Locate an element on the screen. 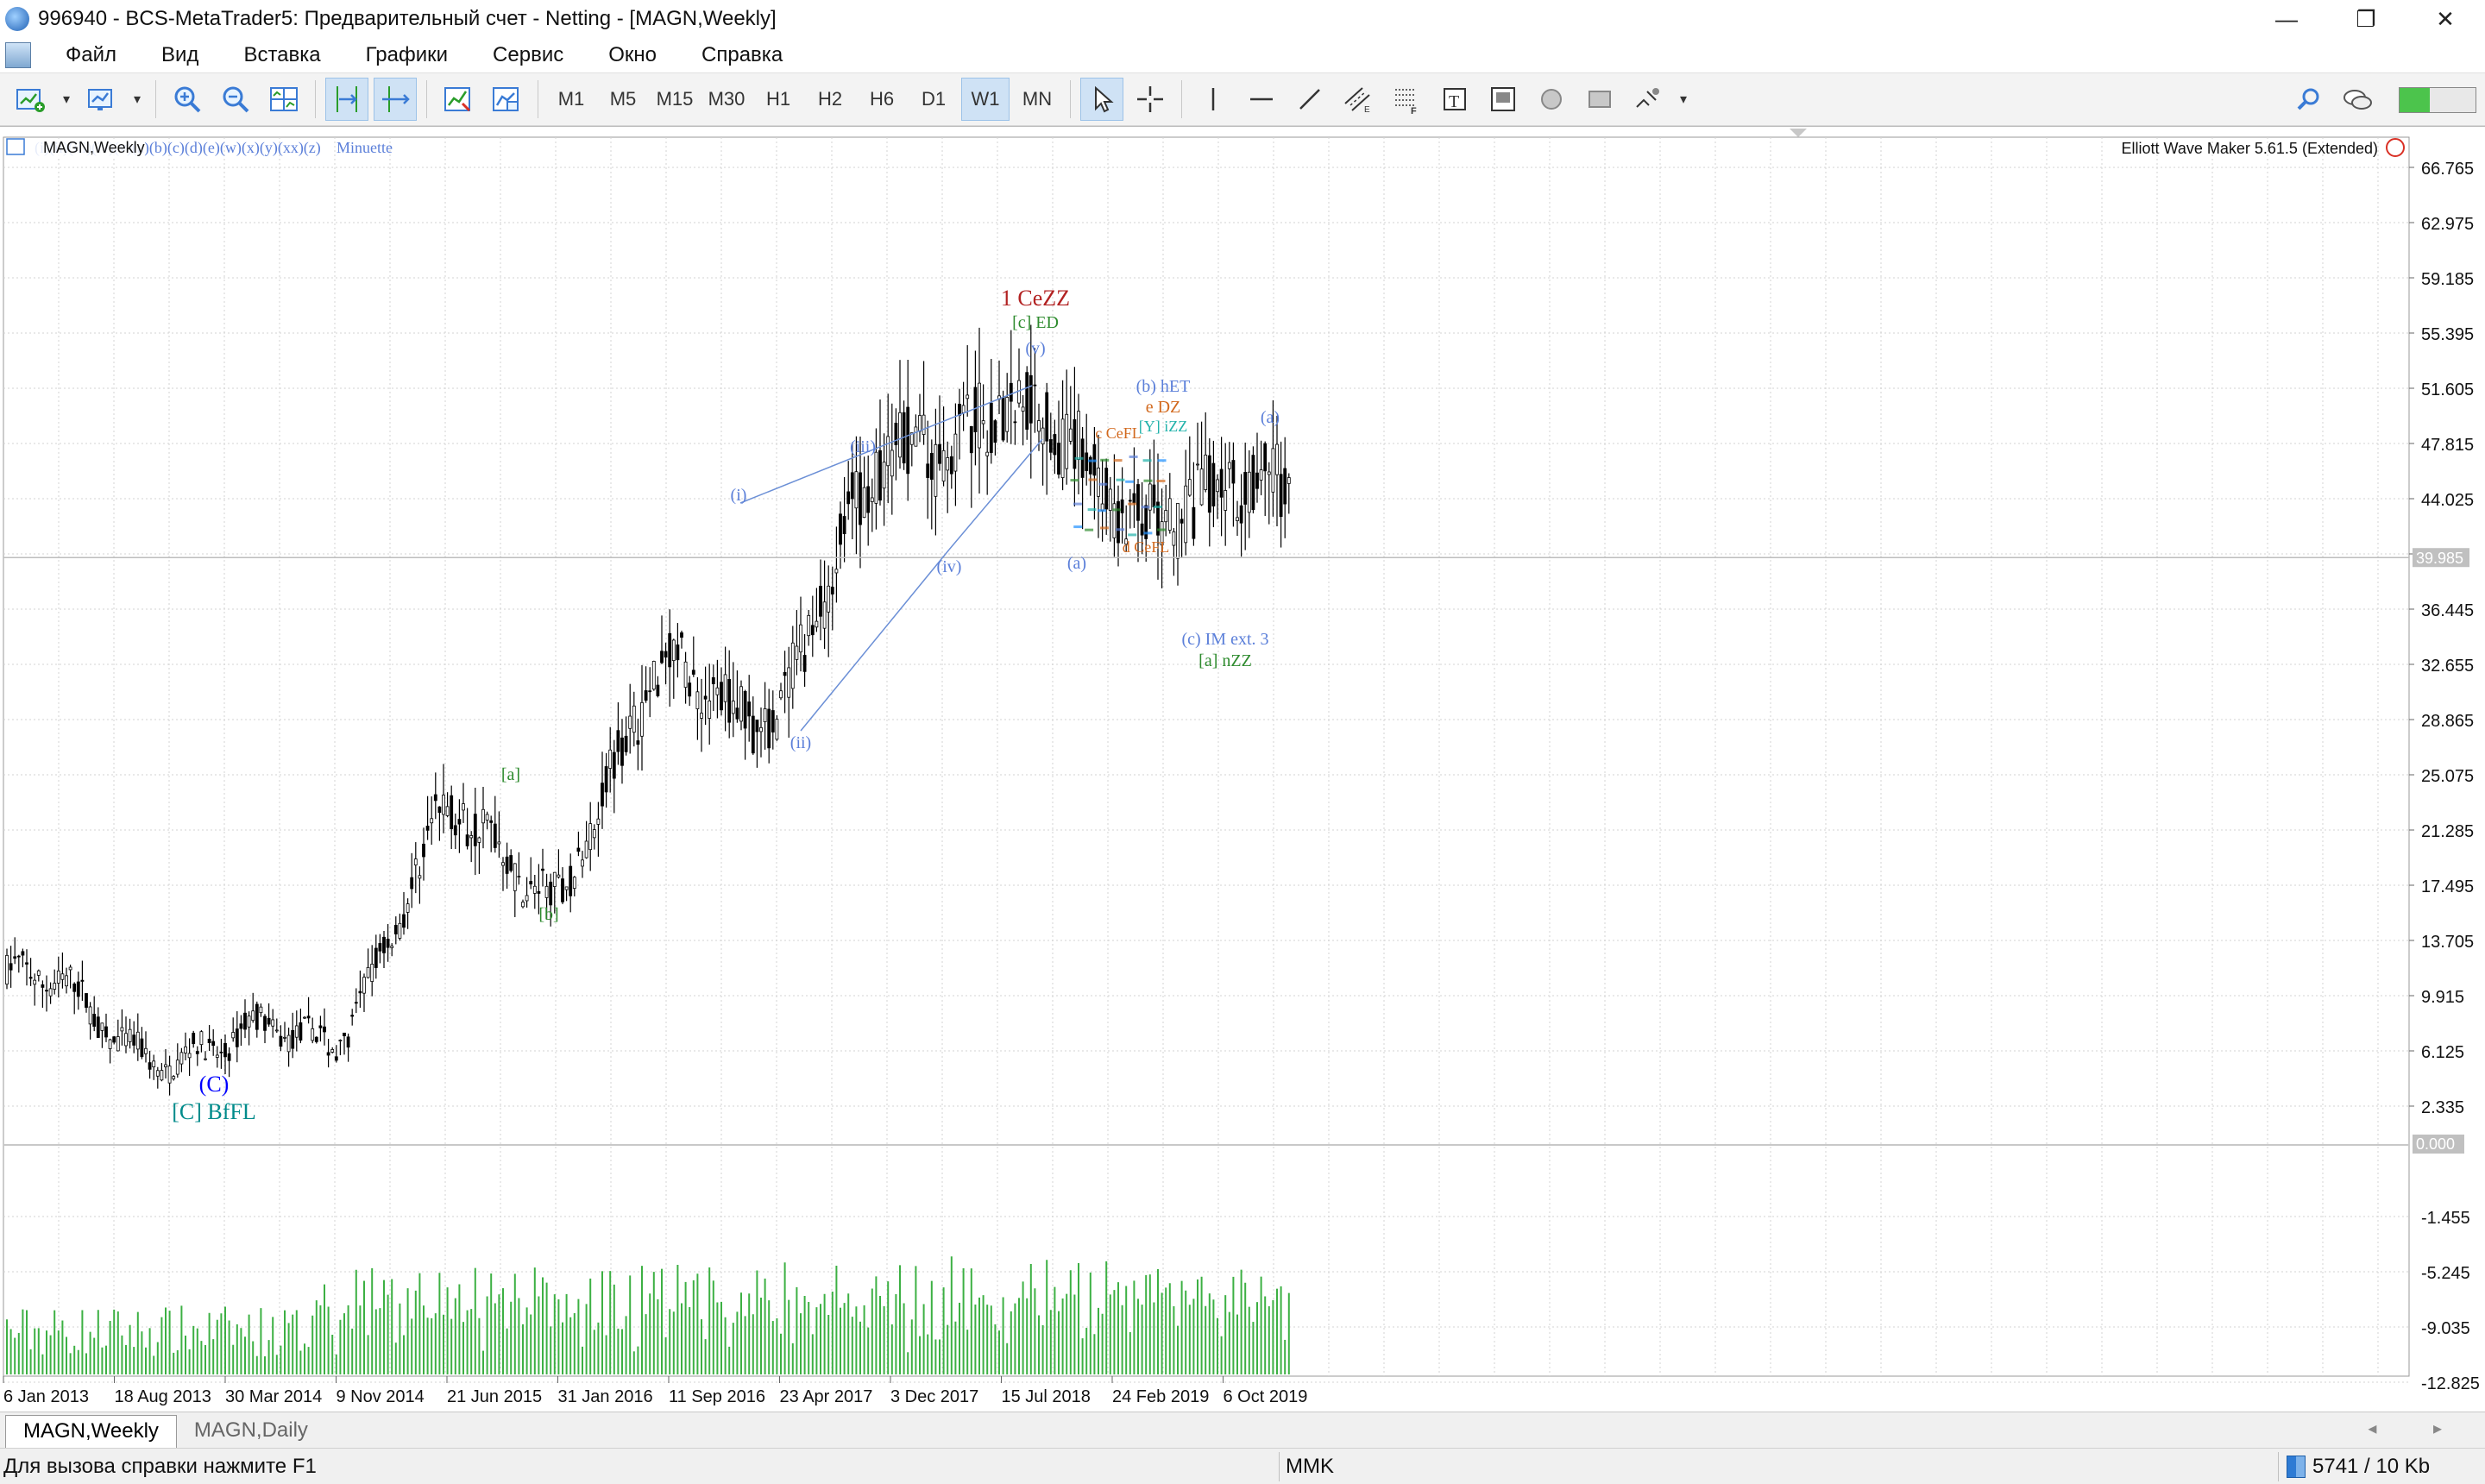  tab-magn-weekly: MAGN,Weekly is located at coordinates (91, 1431).